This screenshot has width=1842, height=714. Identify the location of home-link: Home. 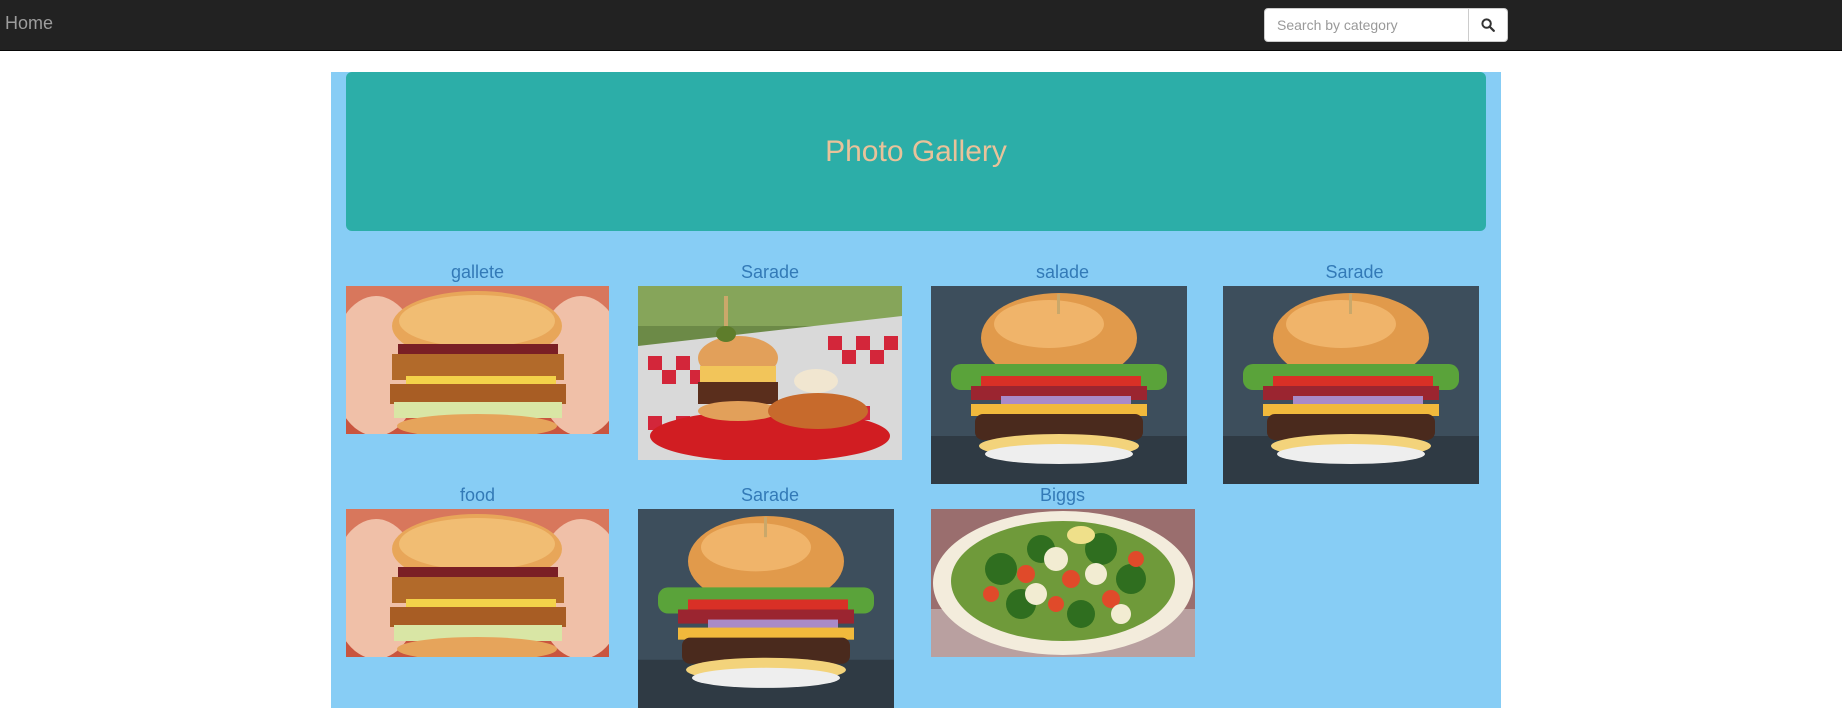
(29, 23).